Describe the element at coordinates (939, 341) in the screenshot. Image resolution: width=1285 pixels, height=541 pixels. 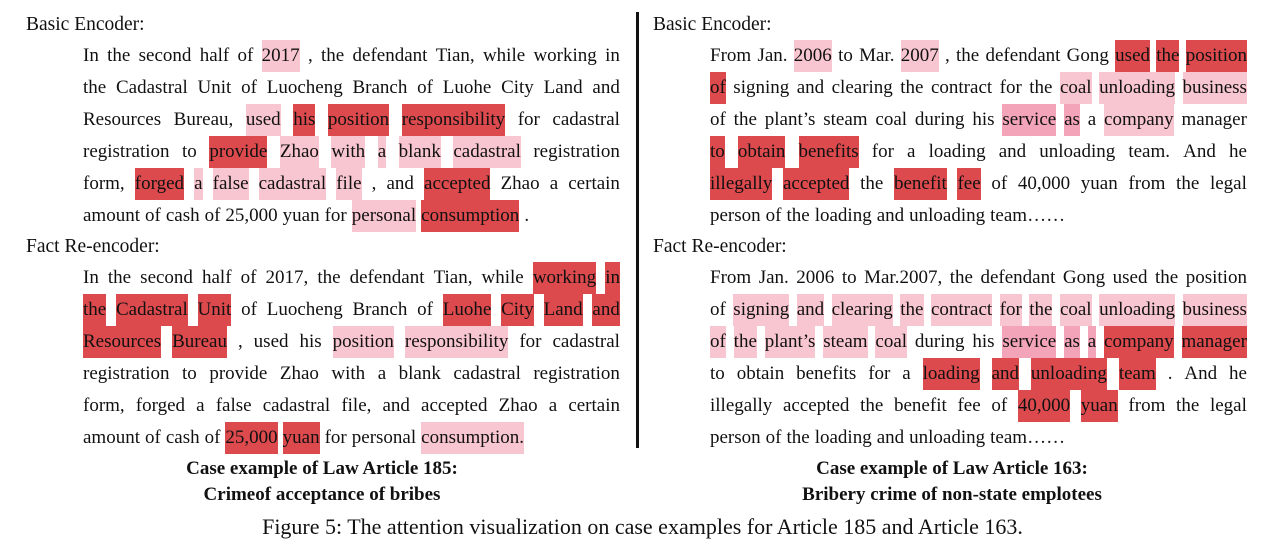
I see `text-word: during` at that location.